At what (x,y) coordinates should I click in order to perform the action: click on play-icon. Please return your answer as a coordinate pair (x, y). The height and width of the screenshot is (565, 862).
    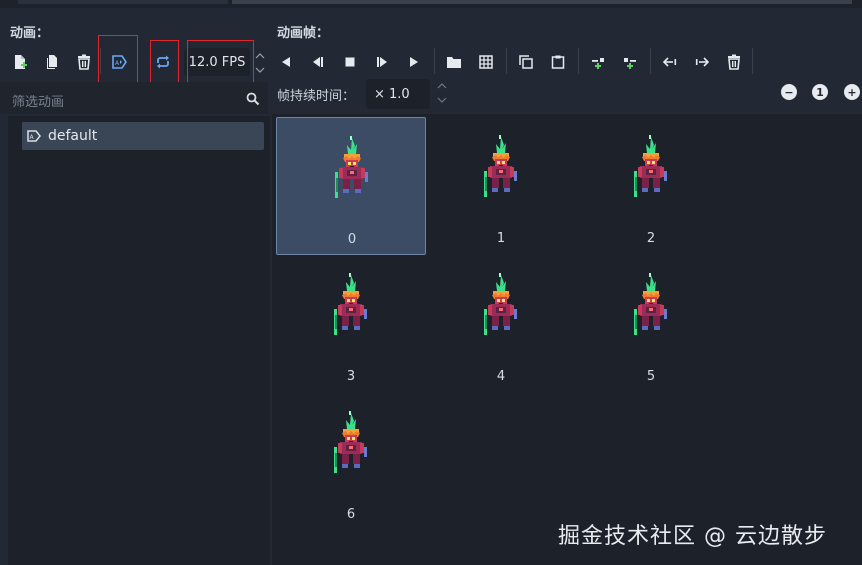
    Looking at the image, I should click on (414, 62).